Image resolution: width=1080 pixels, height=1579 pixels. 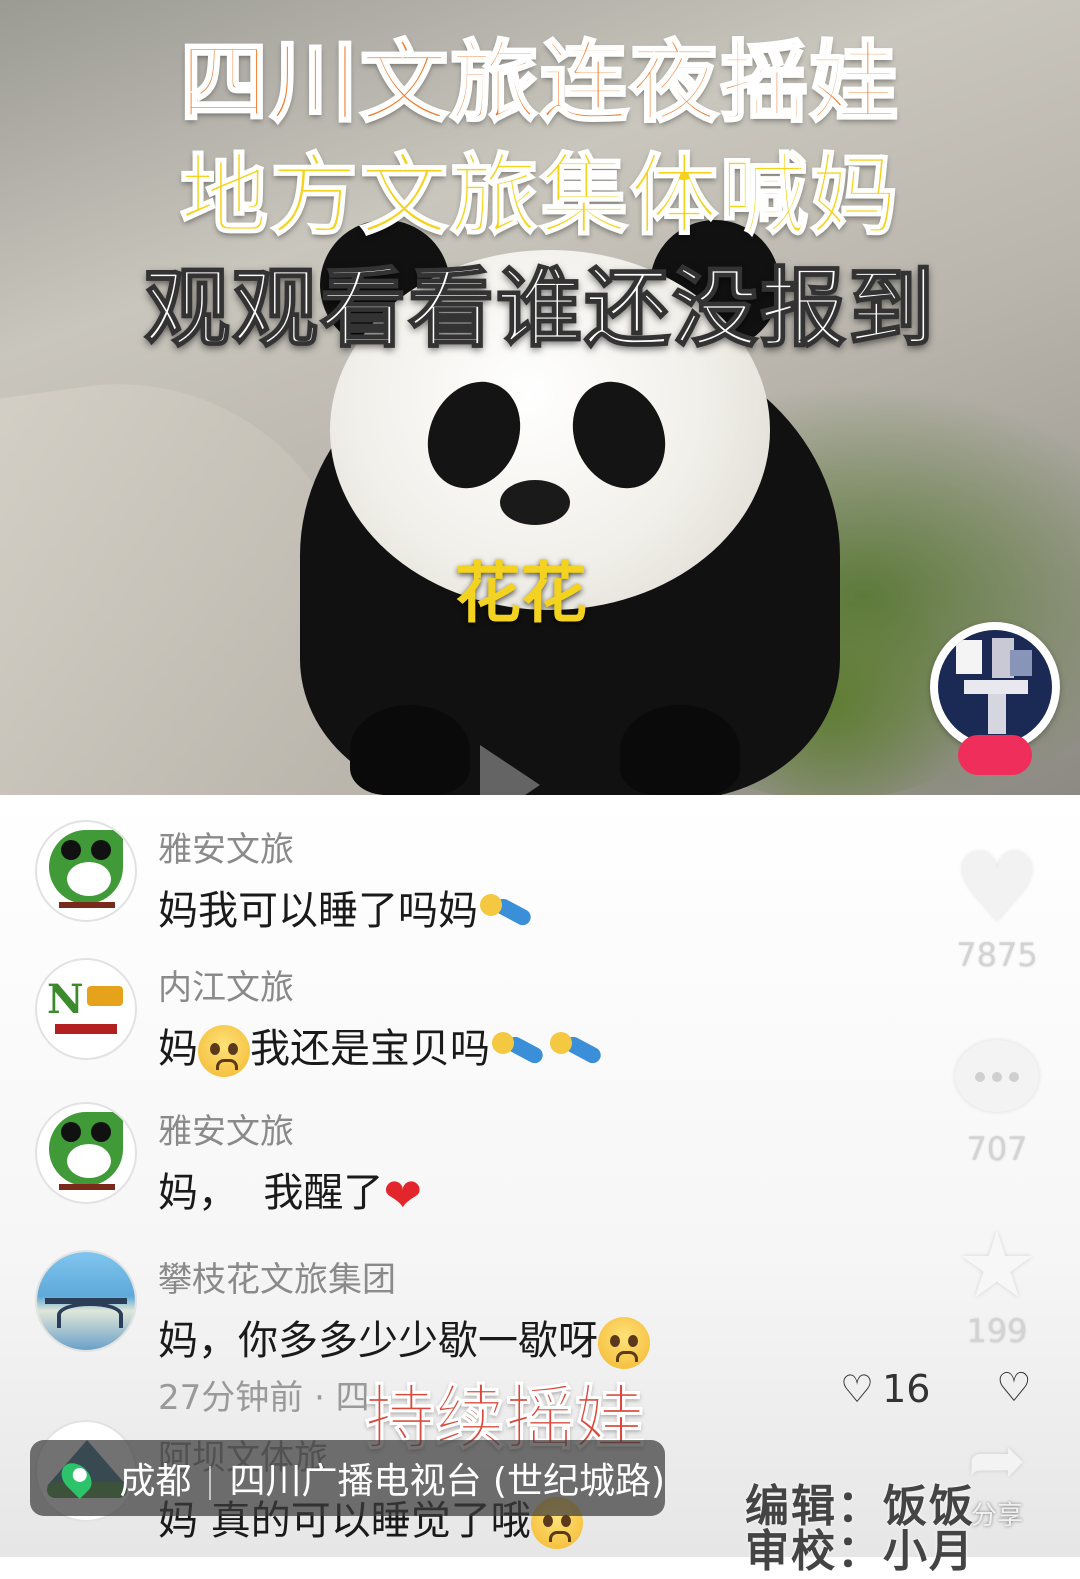 I want to click on panzhihua-logo-avatar, so click(x=86, y=1301).